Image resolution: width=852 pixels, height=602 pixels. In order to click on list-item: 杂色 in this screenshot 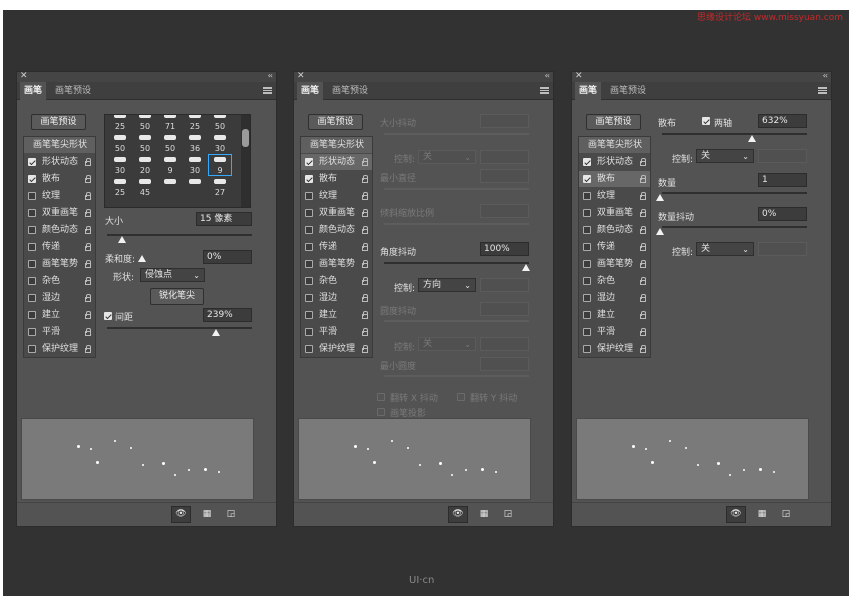, I will do `click(59, 281)`.